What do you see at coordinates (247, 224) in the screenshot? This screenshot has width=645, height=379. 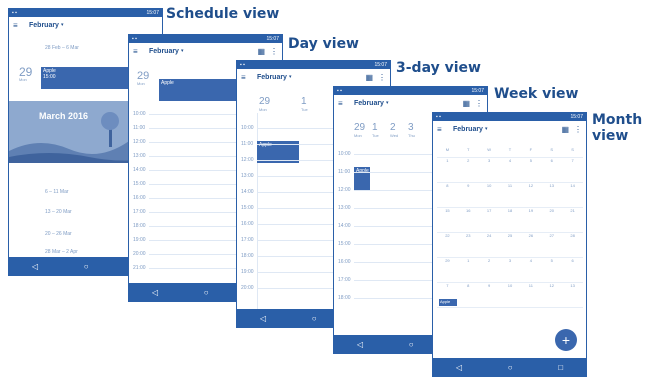 I see `hour-label: 16:00` at bounding box center [247, 224].